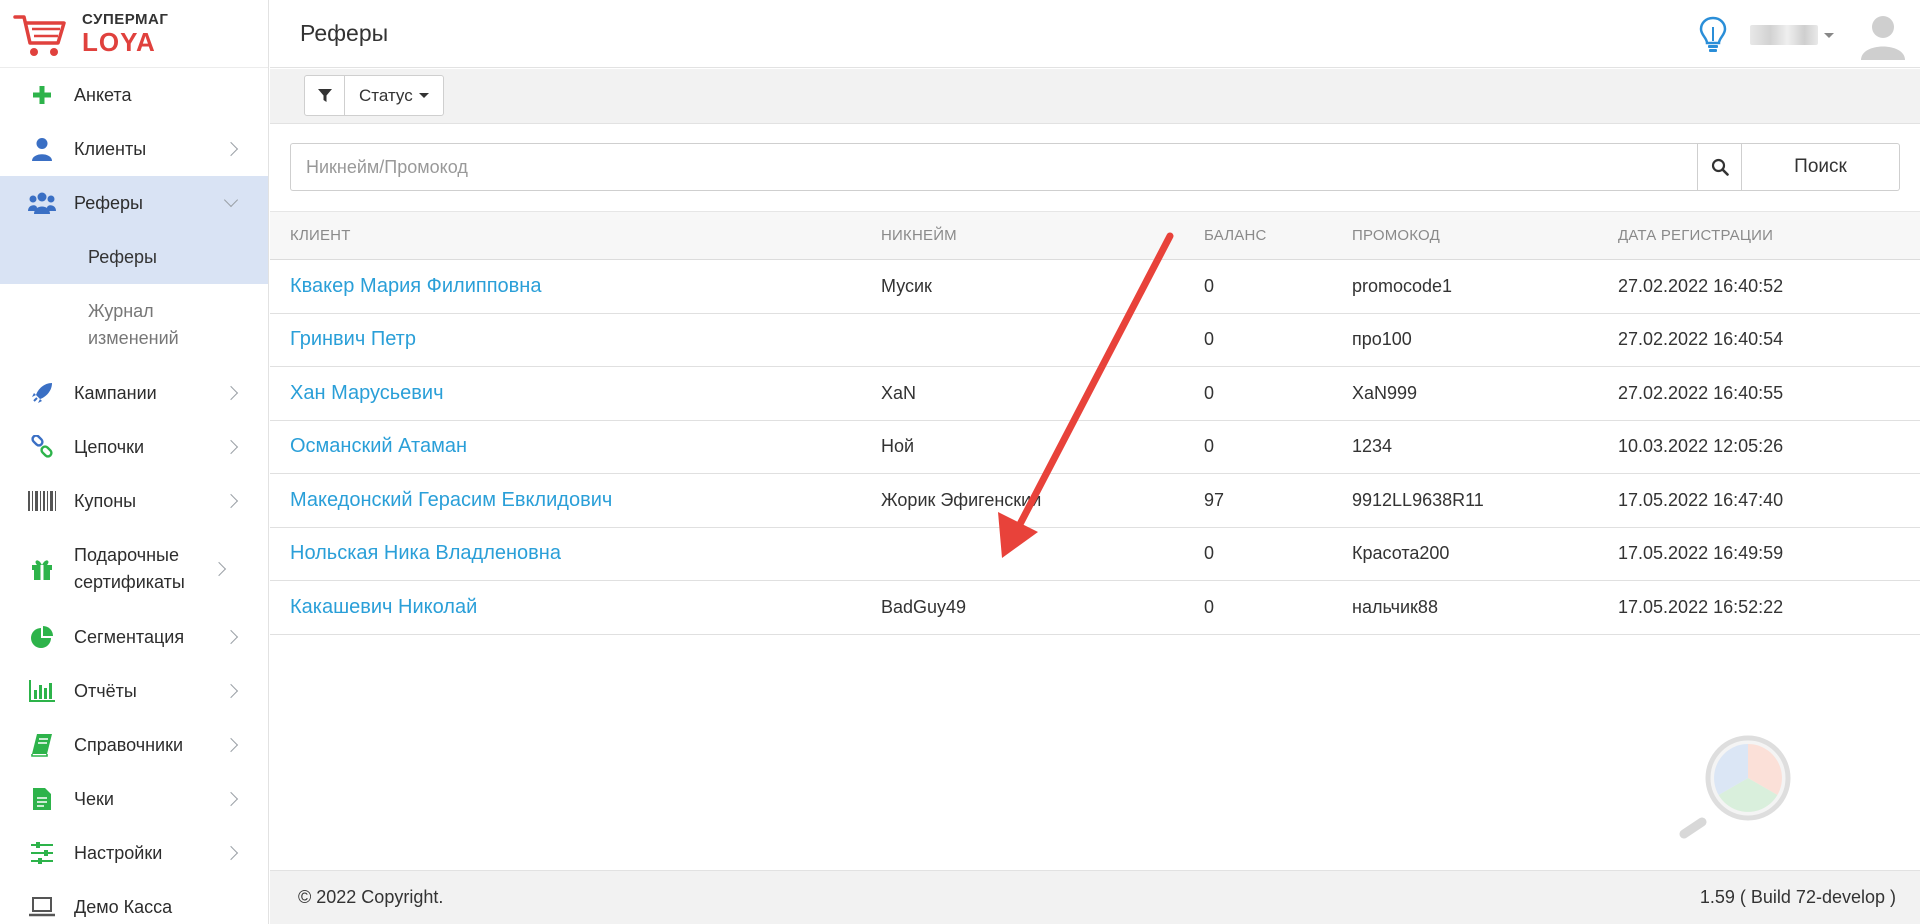 The height and width of the screenshot is (924, 1920). Describe the element at coordinates (39, 35) in the screenshot. I see `cart-logo-icon` at that location.